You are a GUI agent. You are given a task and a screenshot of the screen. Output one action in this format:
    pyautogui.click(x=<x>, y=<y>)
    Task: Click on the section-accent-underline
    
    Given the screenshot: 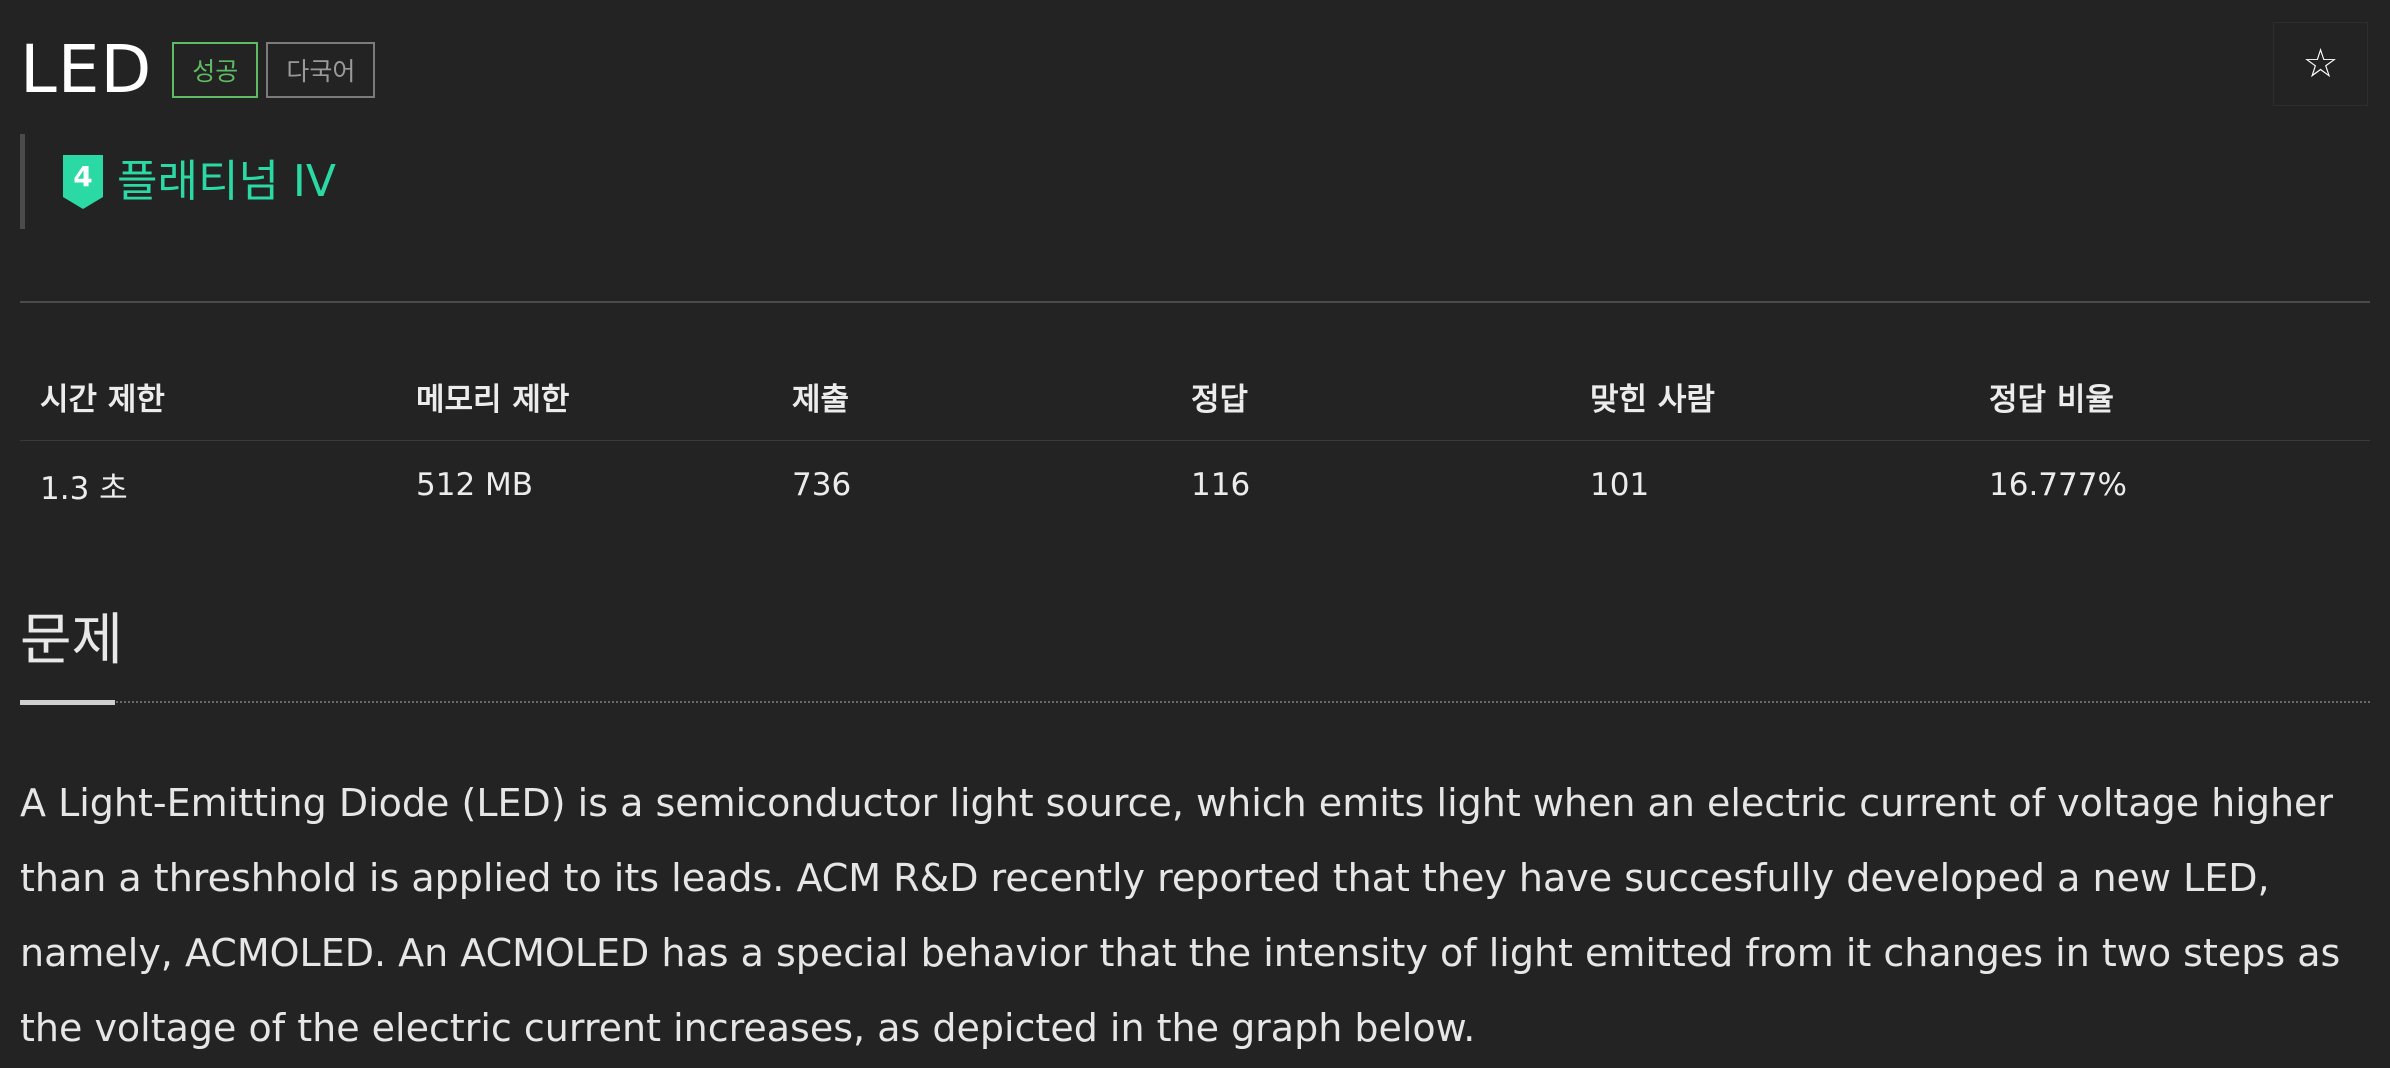 What is the action you would take?
    pyautogui.click(x=67, y=702)
    